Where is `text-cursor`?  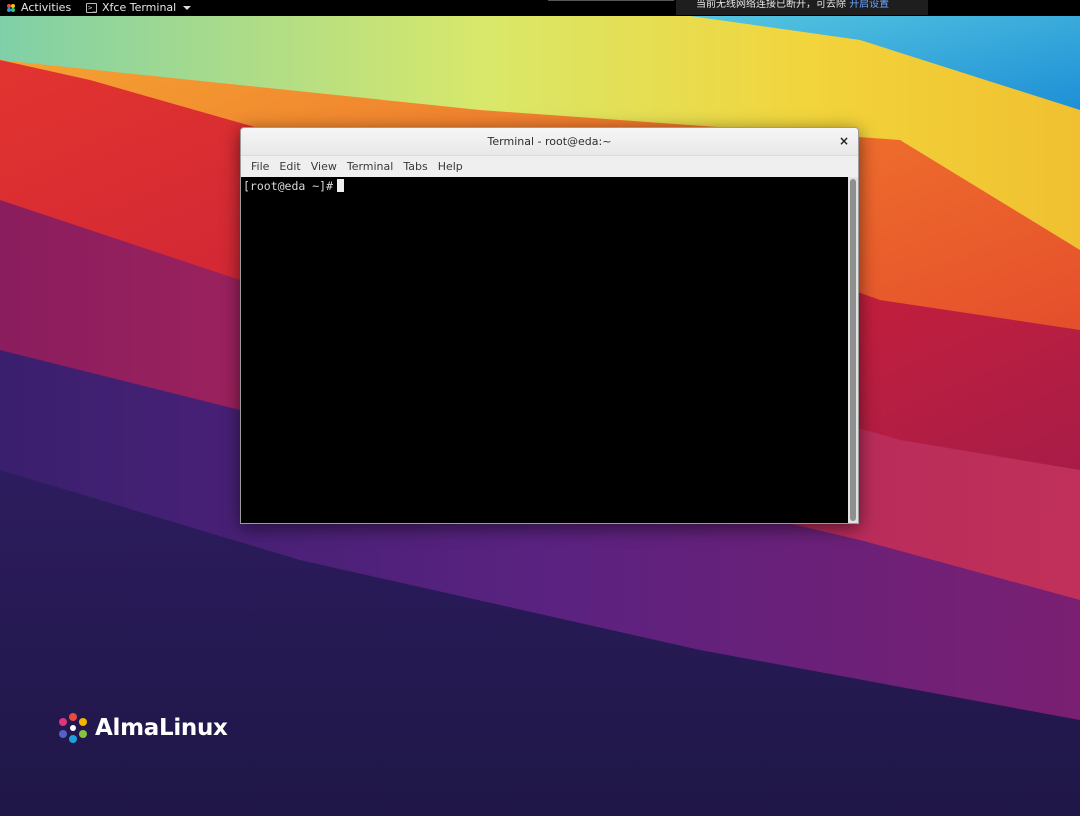 text-cursor is located at coordinates (341, 185).